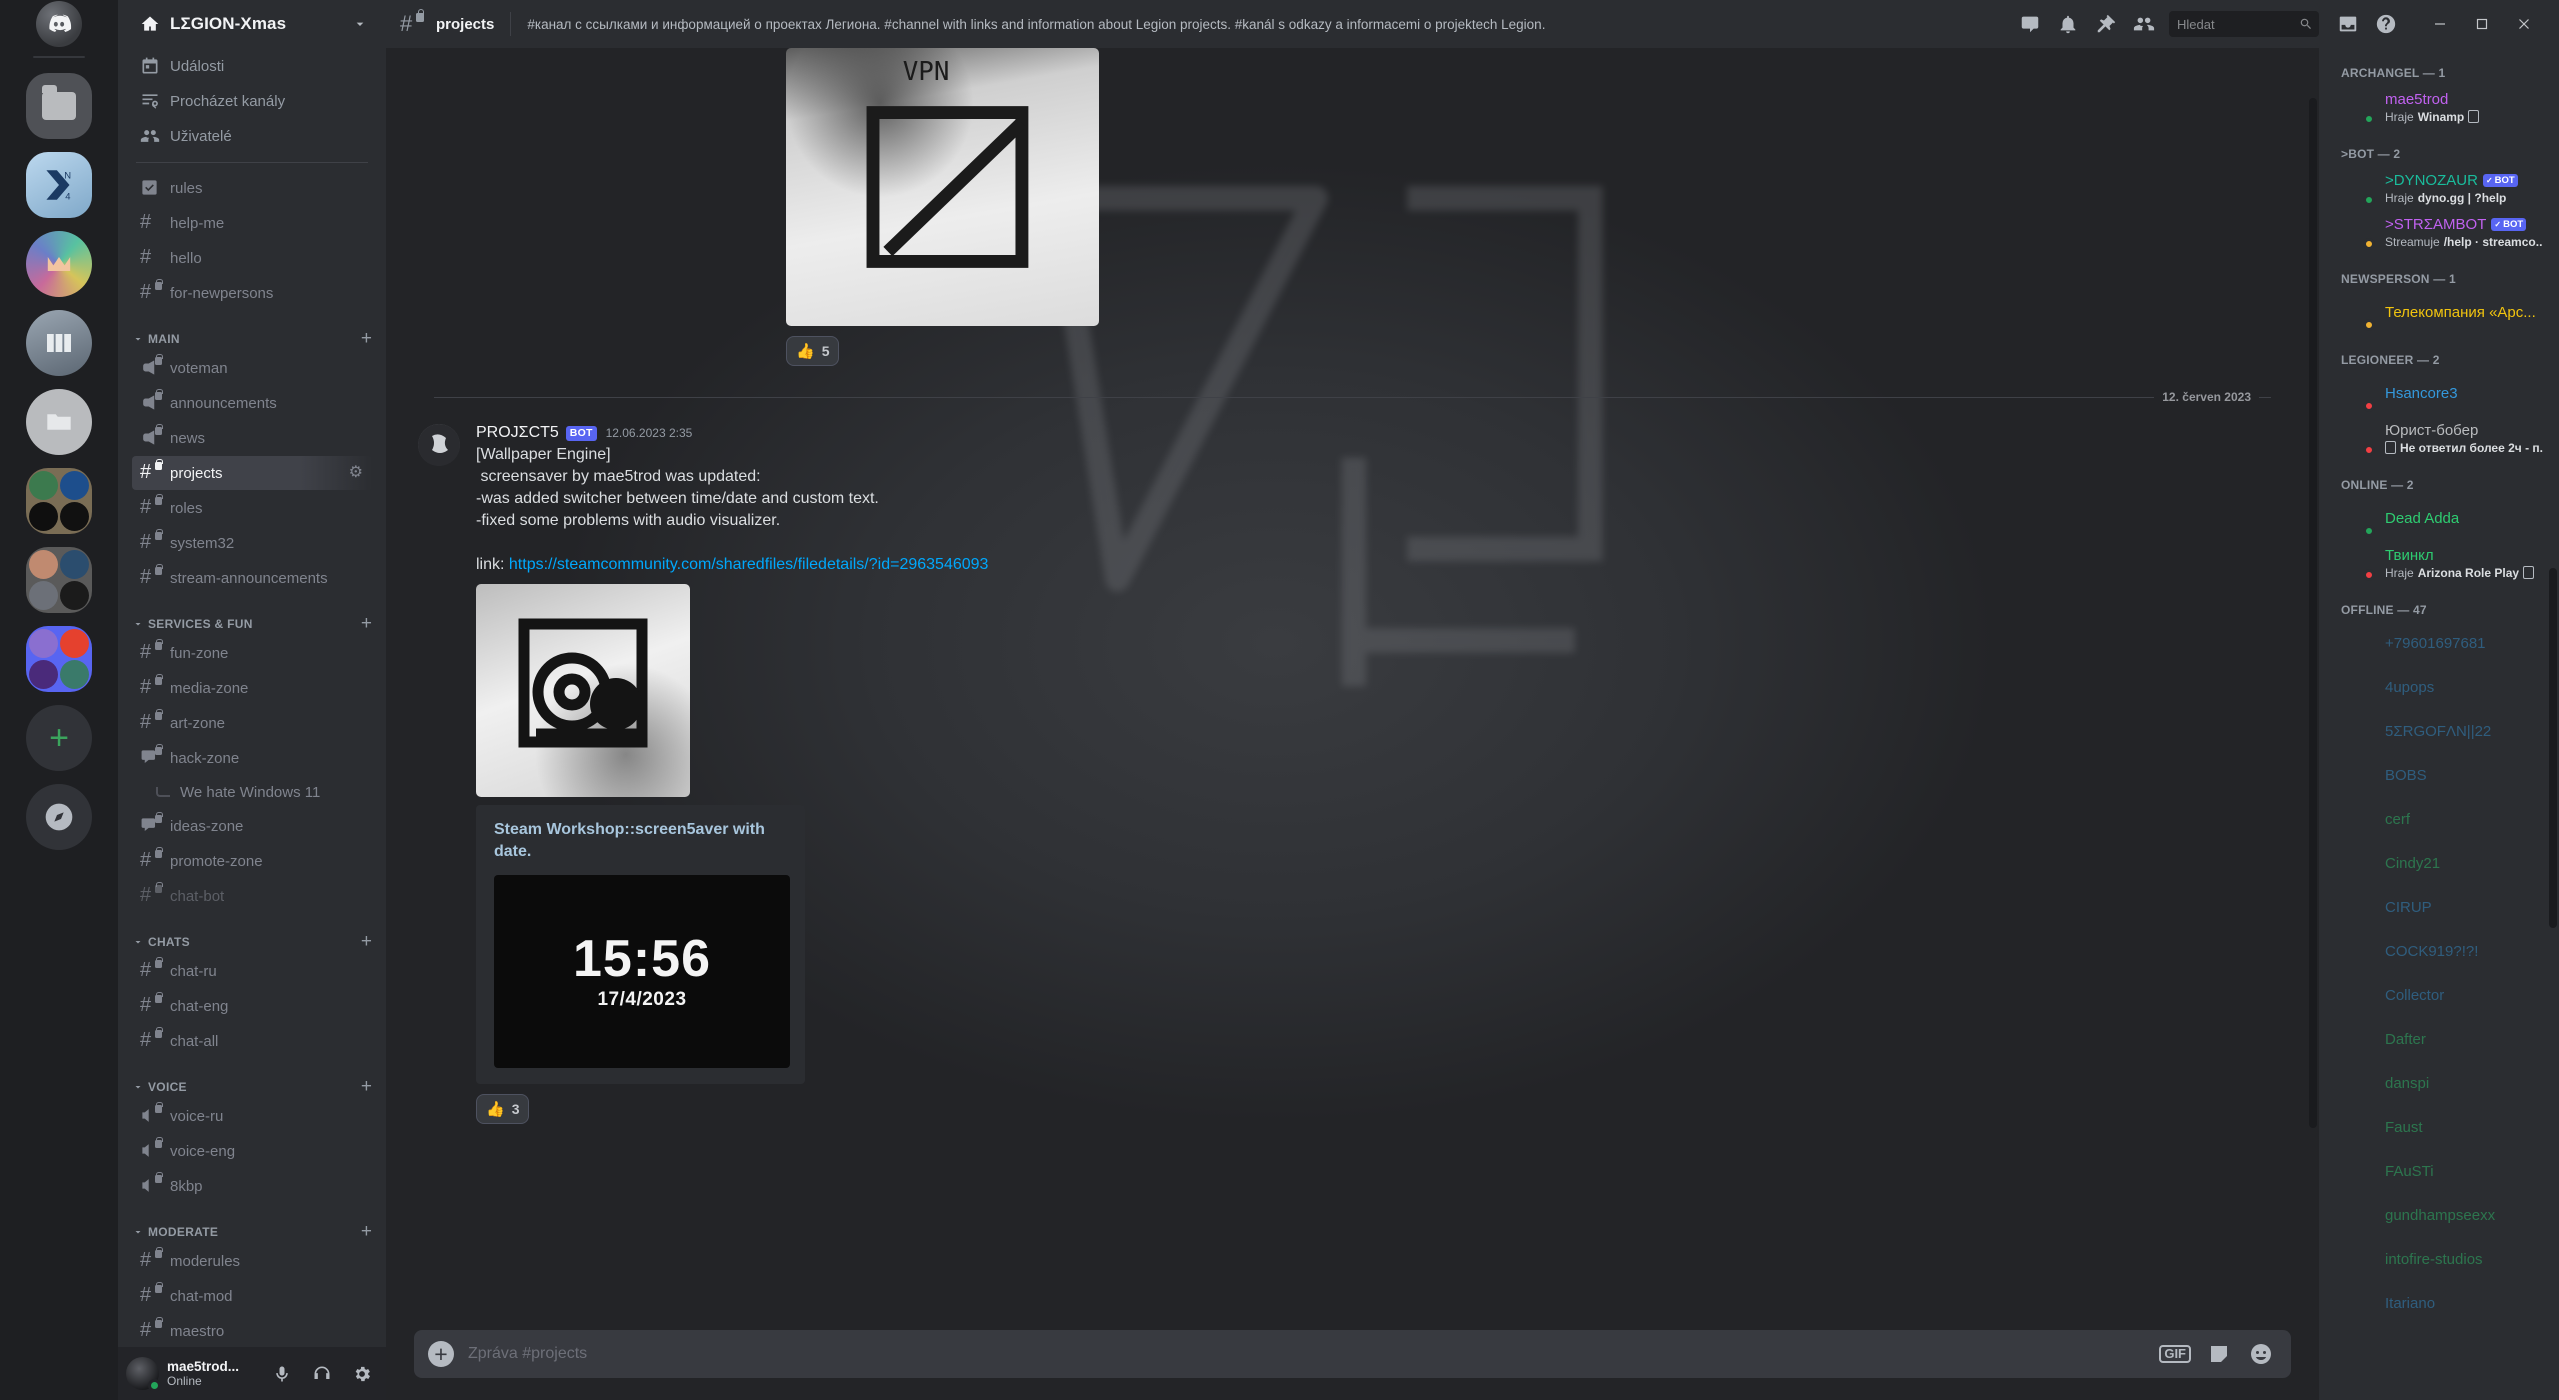 The height and width of the screenshot is (1400, 2559). I want to click on channel-chat-eng: # chat-eng, so click(252, 1006).